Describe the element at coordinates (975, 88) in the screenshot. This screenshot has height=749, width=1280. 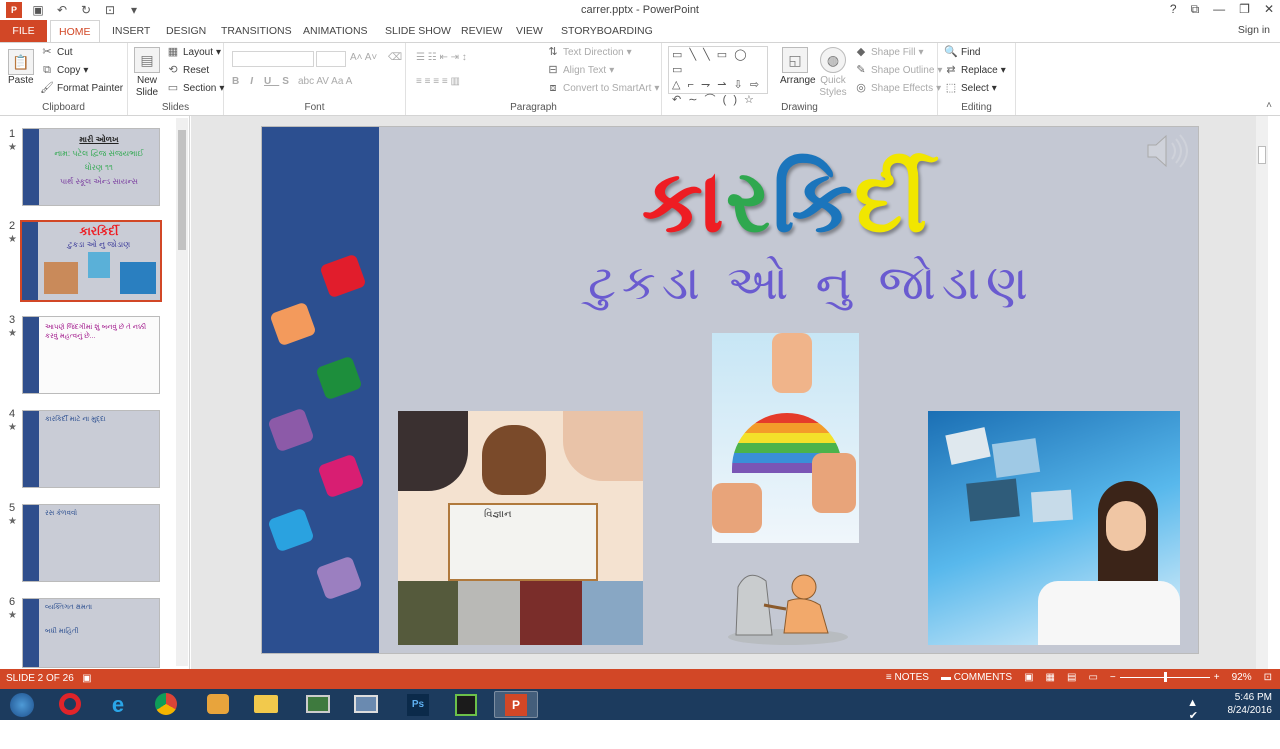
I see `select-label: Select` at that location.